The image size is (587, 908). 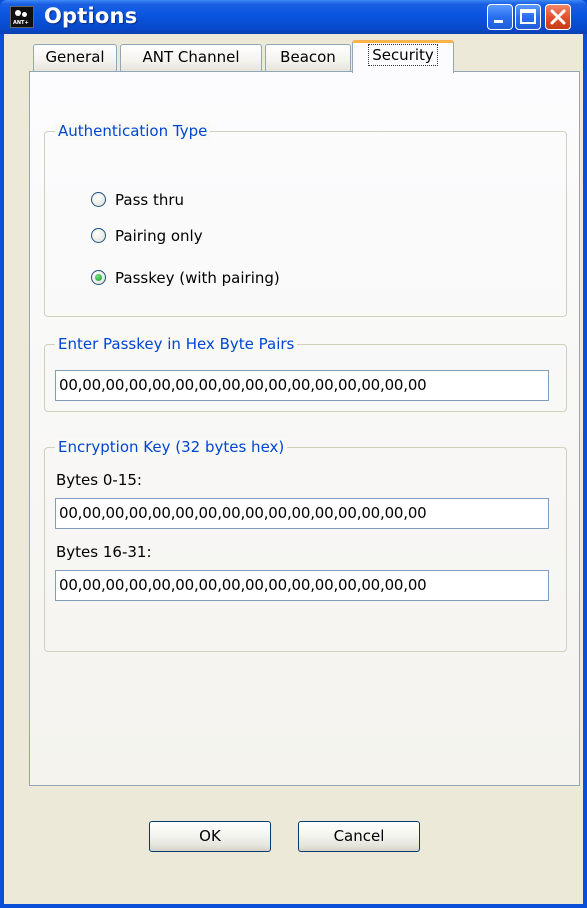 What do you see at coordinates (75, 57) in the screenshot?
I see `tab-general: General` at bounding box center [75, 57].